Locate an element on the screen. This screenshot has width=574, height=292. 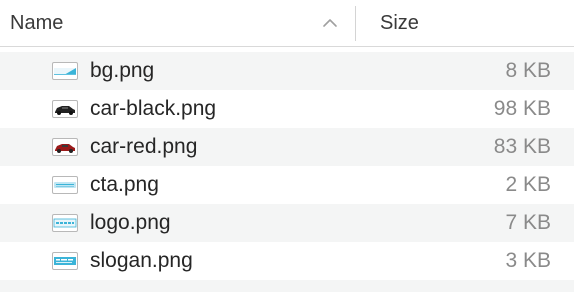
size-column-label: Size is located at coordinates (399, 23).